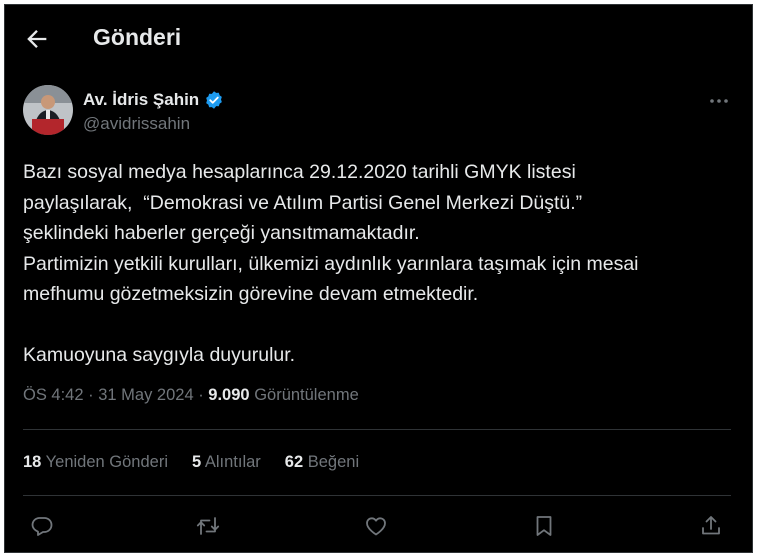 Image resolution: width=757 pixels, height=557 pixels. Describe the element at coordinates (141, 100) in the screenshot. I see `author-display-name: Av. İdris Şahin` at that location.